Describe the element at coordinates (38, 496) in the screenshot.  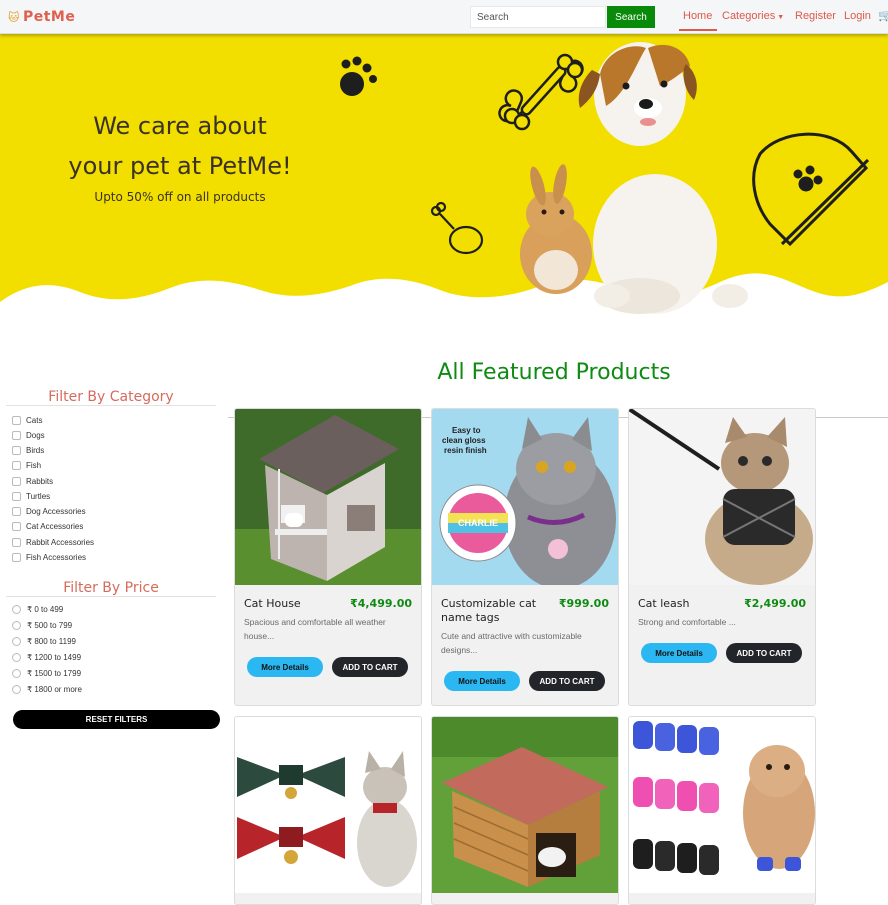
I see `category-label: Turtles` at that location.